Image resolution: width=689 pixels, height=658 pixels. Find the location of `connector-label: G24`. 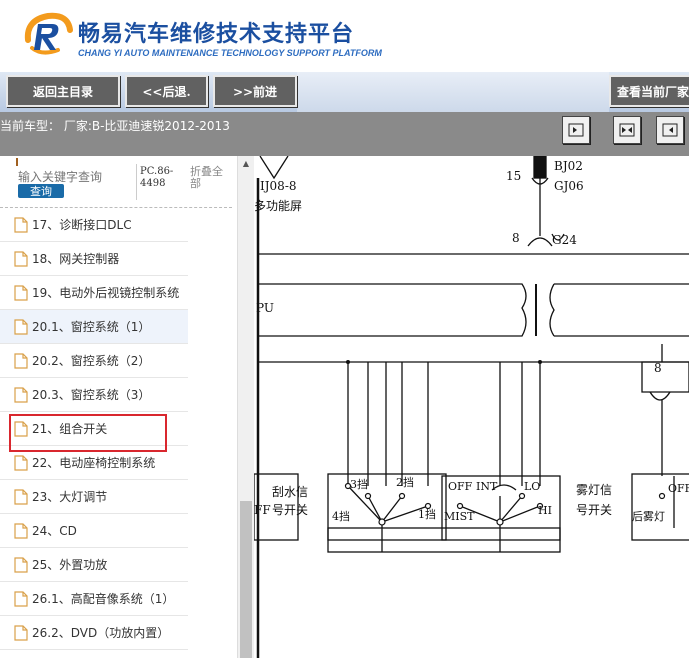

connector-label: G24 is located at coordinates (564, 240).